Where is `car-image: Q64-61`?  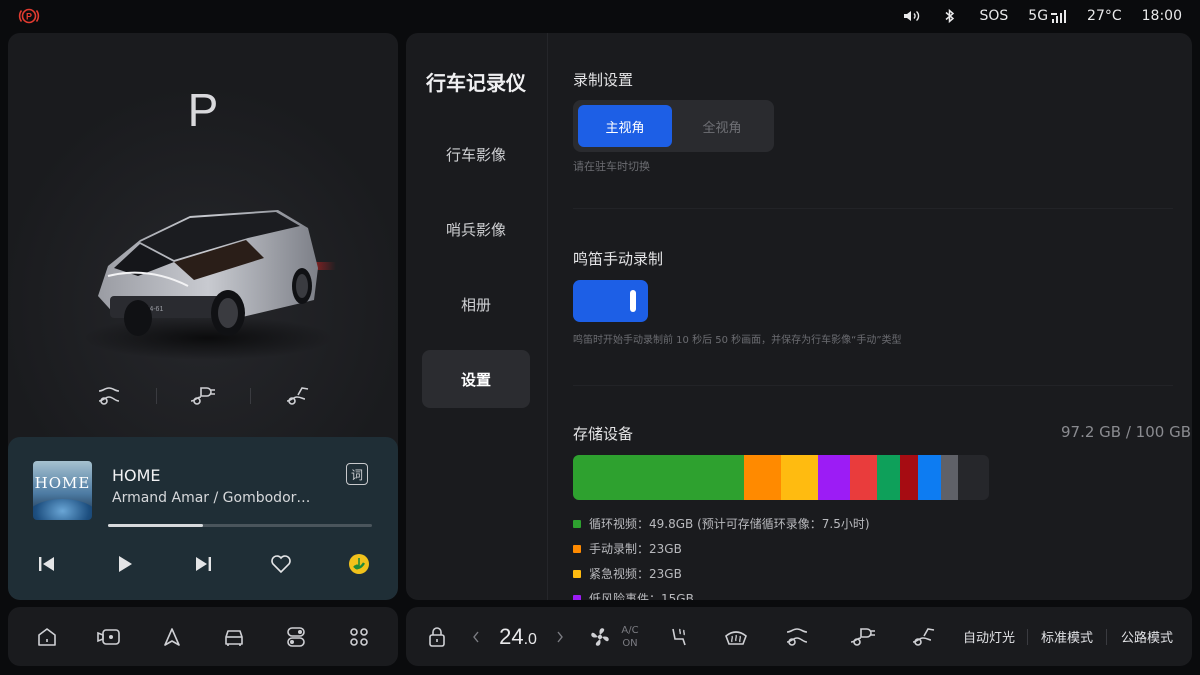 car-image: Q64-61 is located at coordinates (208, 268).